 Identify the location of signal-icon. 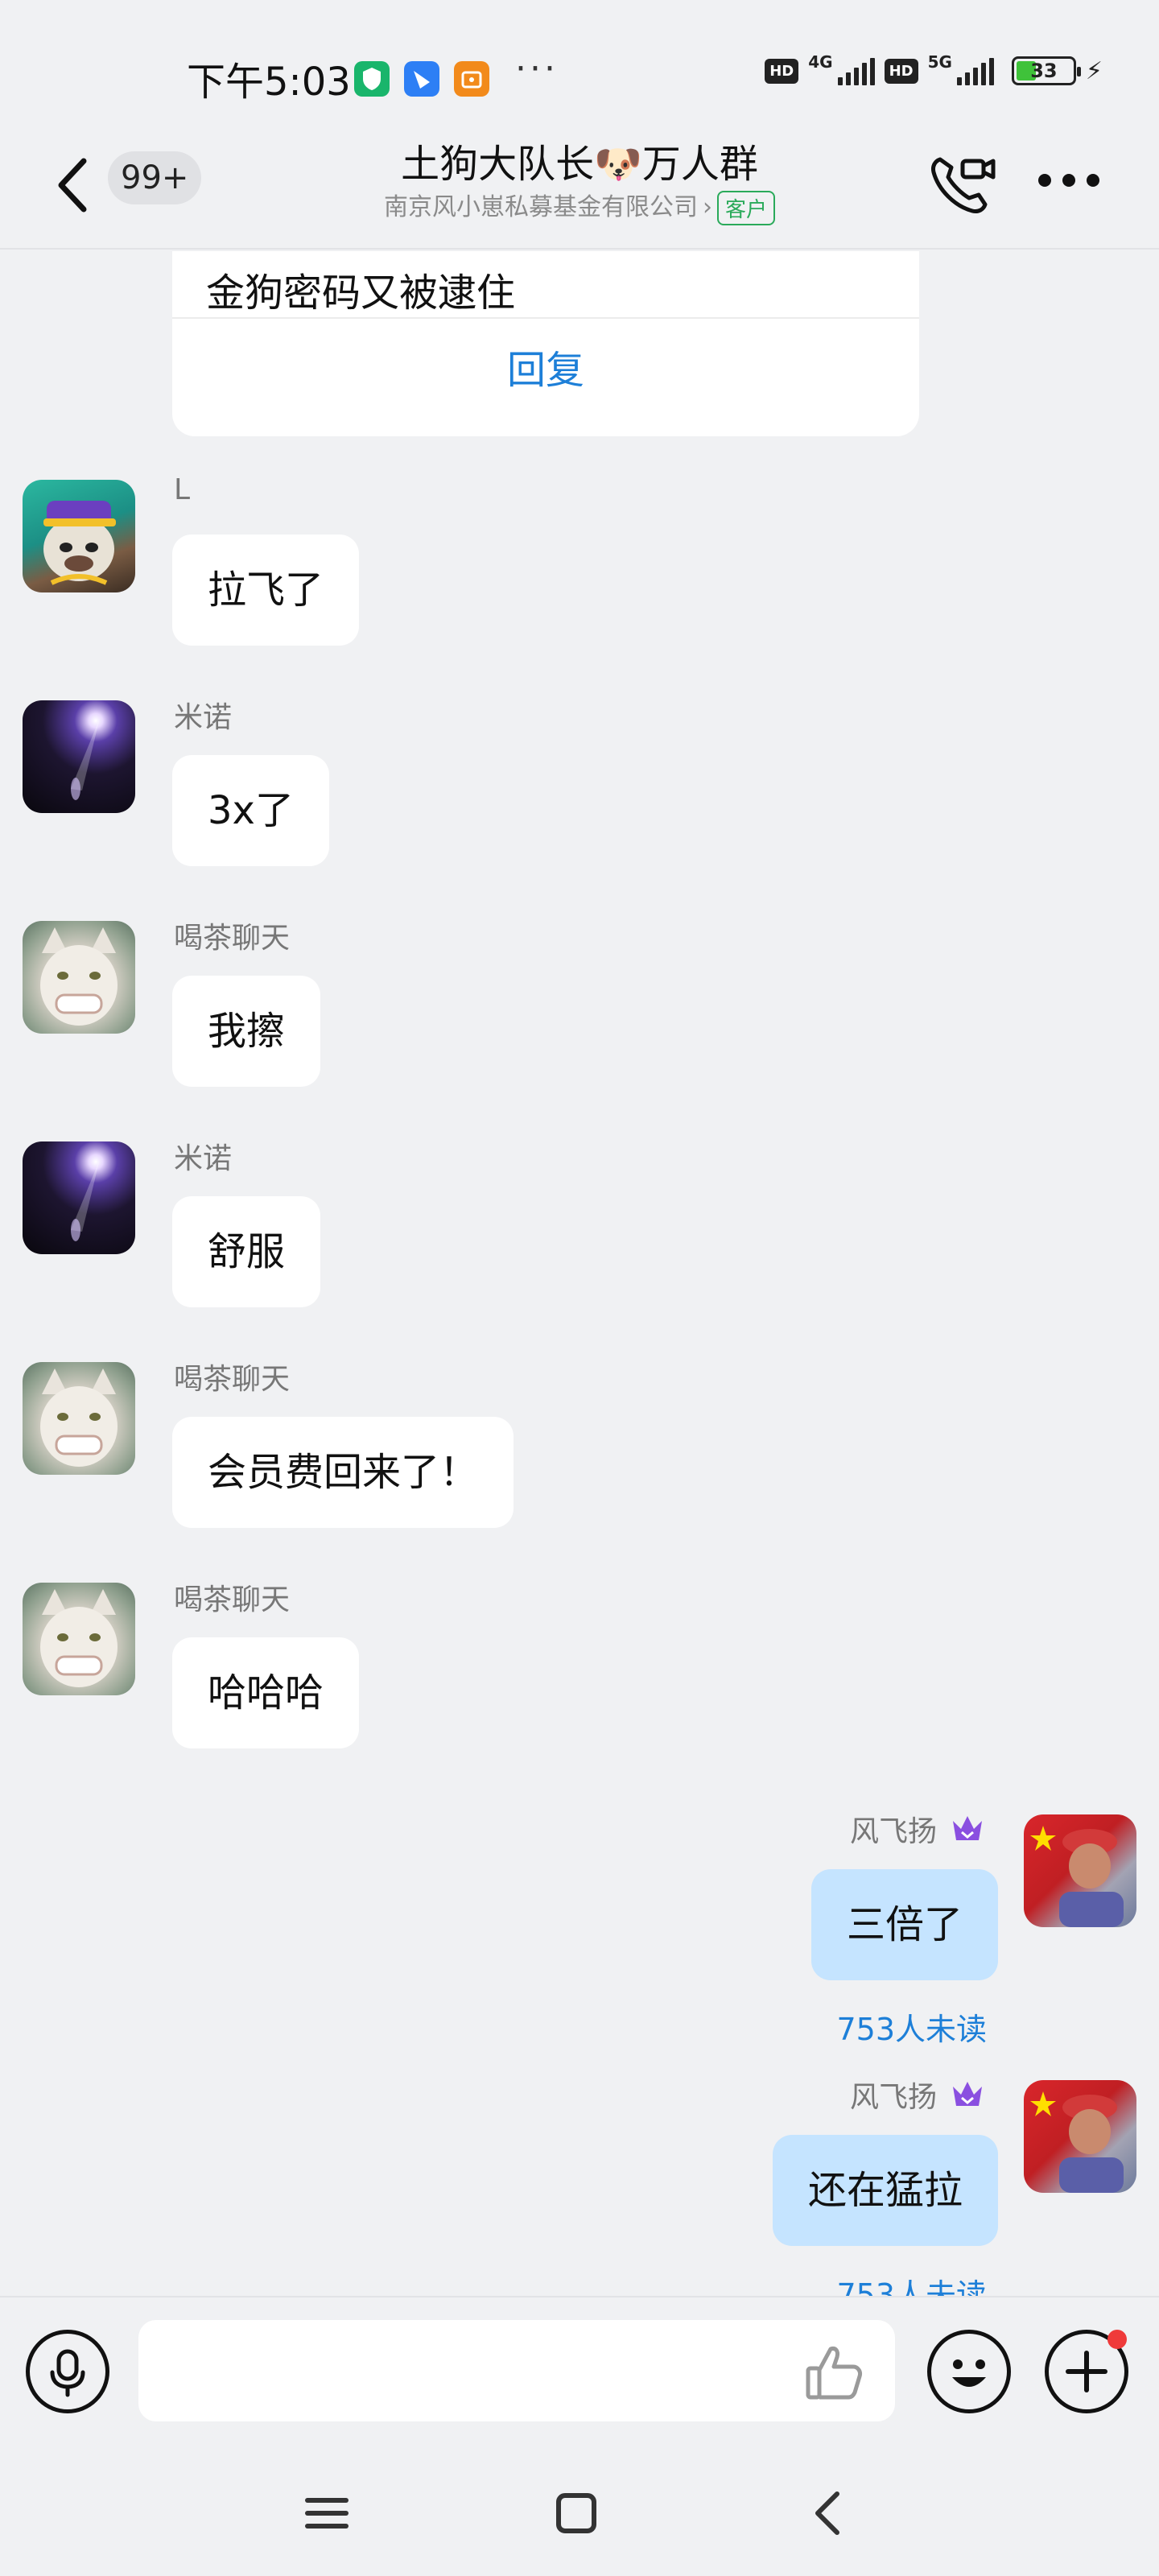
(856, 70).